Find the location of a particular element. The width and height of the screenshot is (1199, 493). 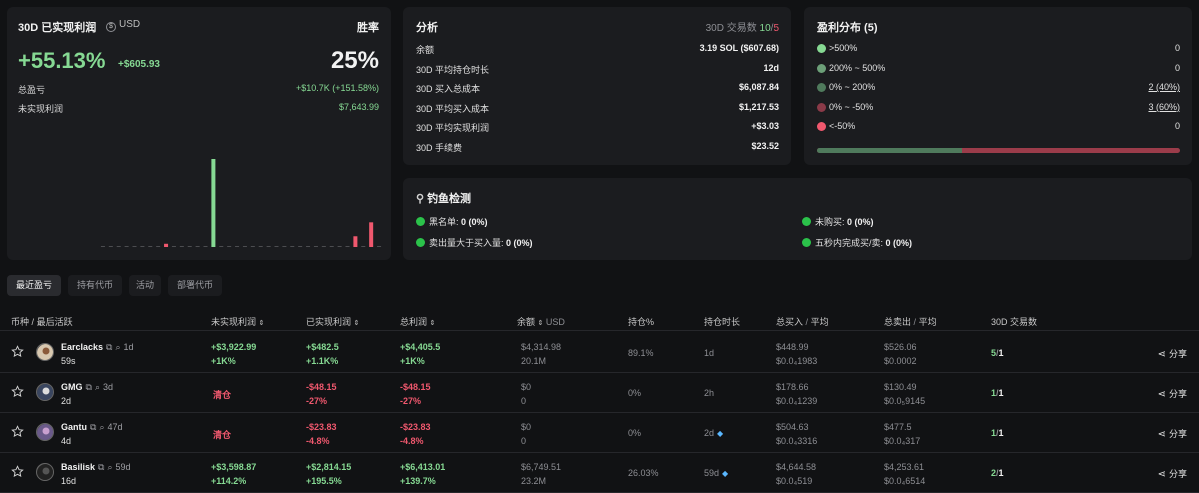

distribution-row-value: 2 (40%) is located at coordinates (1164, 87).